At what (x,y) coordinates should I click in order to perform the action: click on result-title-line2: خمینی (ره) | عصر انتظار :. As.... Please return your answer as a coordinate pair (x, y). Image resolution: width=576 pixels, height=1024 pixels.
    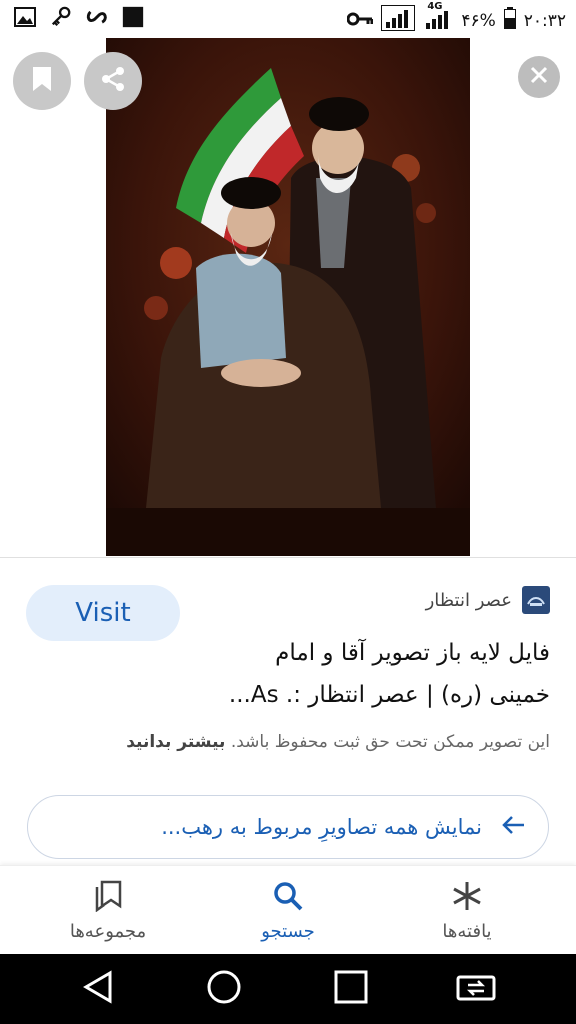
    Looking at the image, I should click on (389, 695).